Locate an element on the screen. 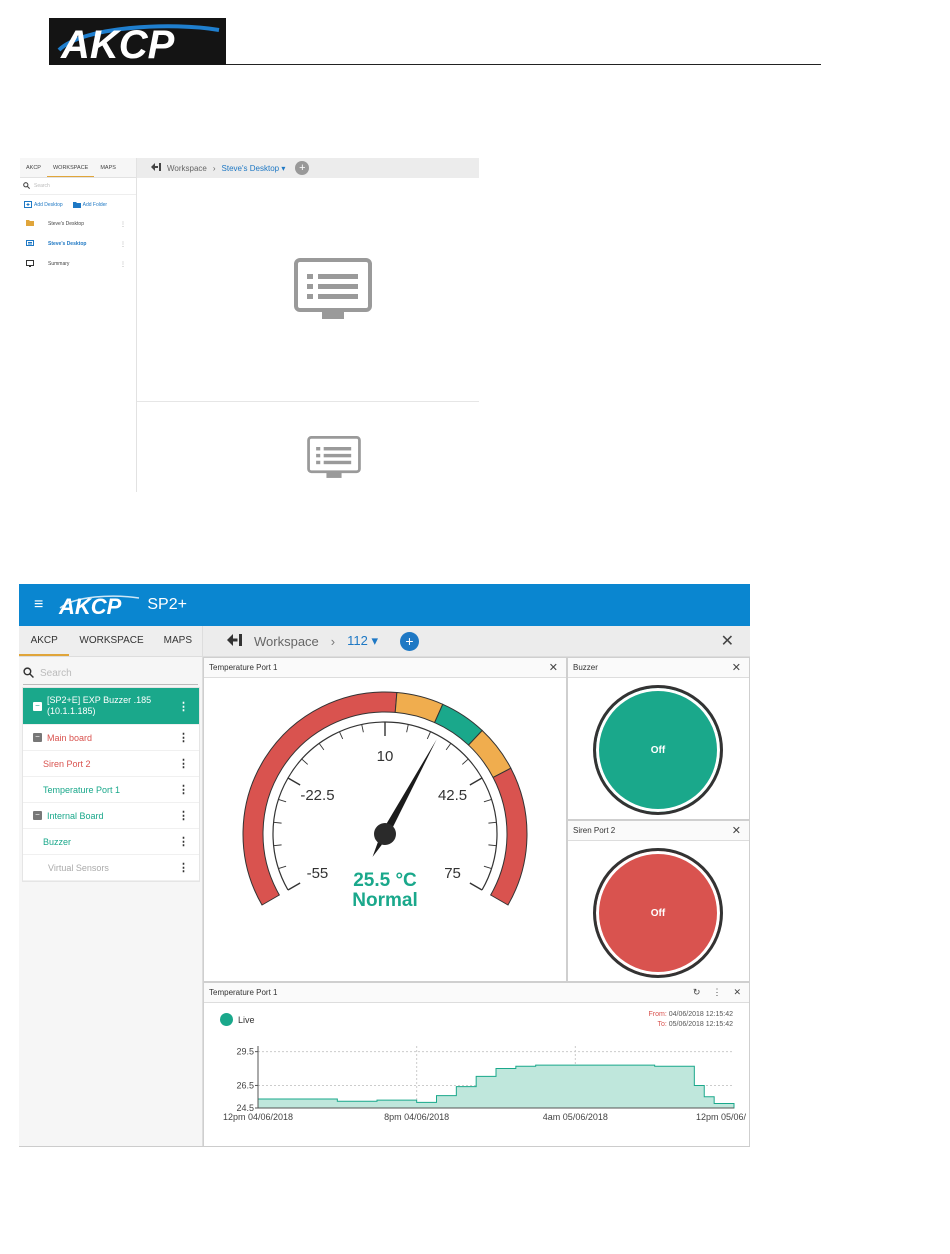 This screenshot has width=950, height=1254. to-value: 05/06/2018 12:15:42 is located at coordinates (700, 1024).